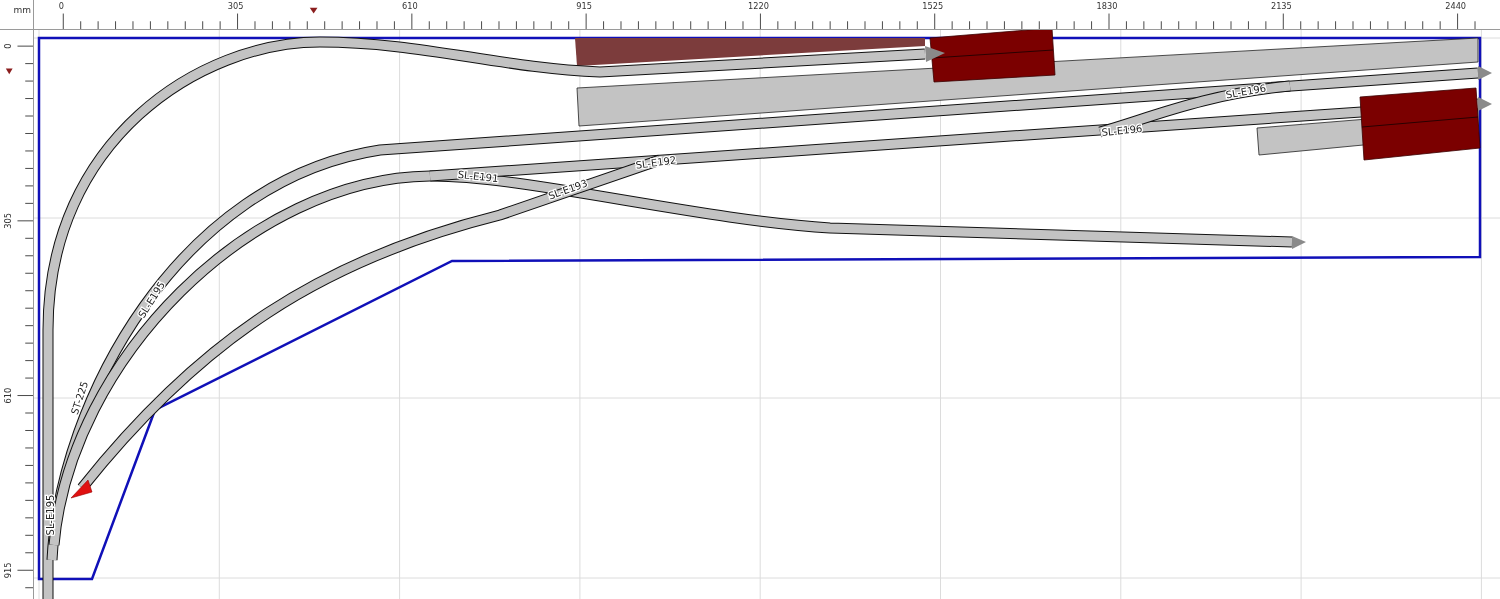 The width and height of the screenshot is (1500, 599). I want to click on ruler-label: 1525, so click(933, 5).